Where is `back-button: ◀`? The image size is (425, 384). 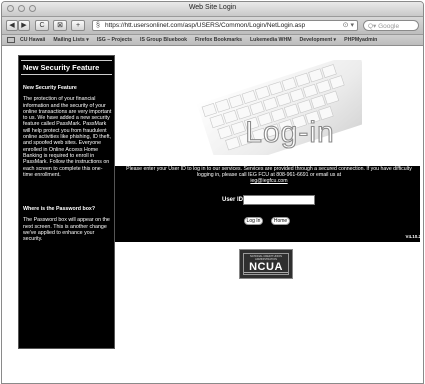 back-button: ◀ is located at coordinates (12, 25).